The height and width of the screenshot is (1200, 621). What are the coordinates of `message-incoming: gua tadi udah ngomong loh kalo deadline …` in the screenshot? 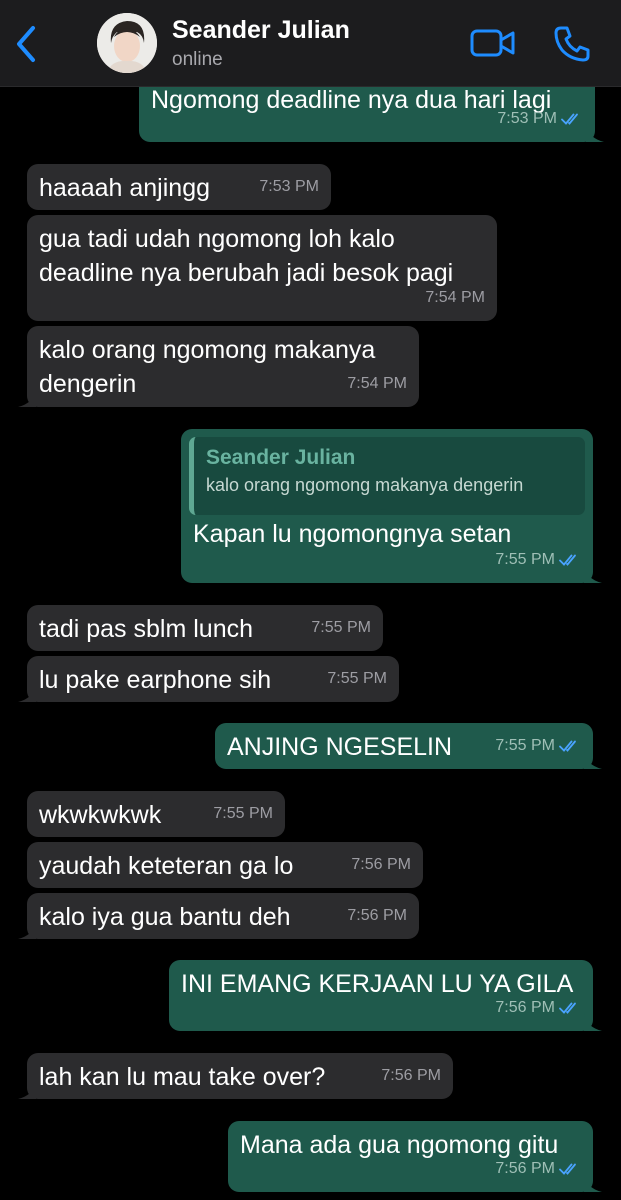 It's located at (262, 268).